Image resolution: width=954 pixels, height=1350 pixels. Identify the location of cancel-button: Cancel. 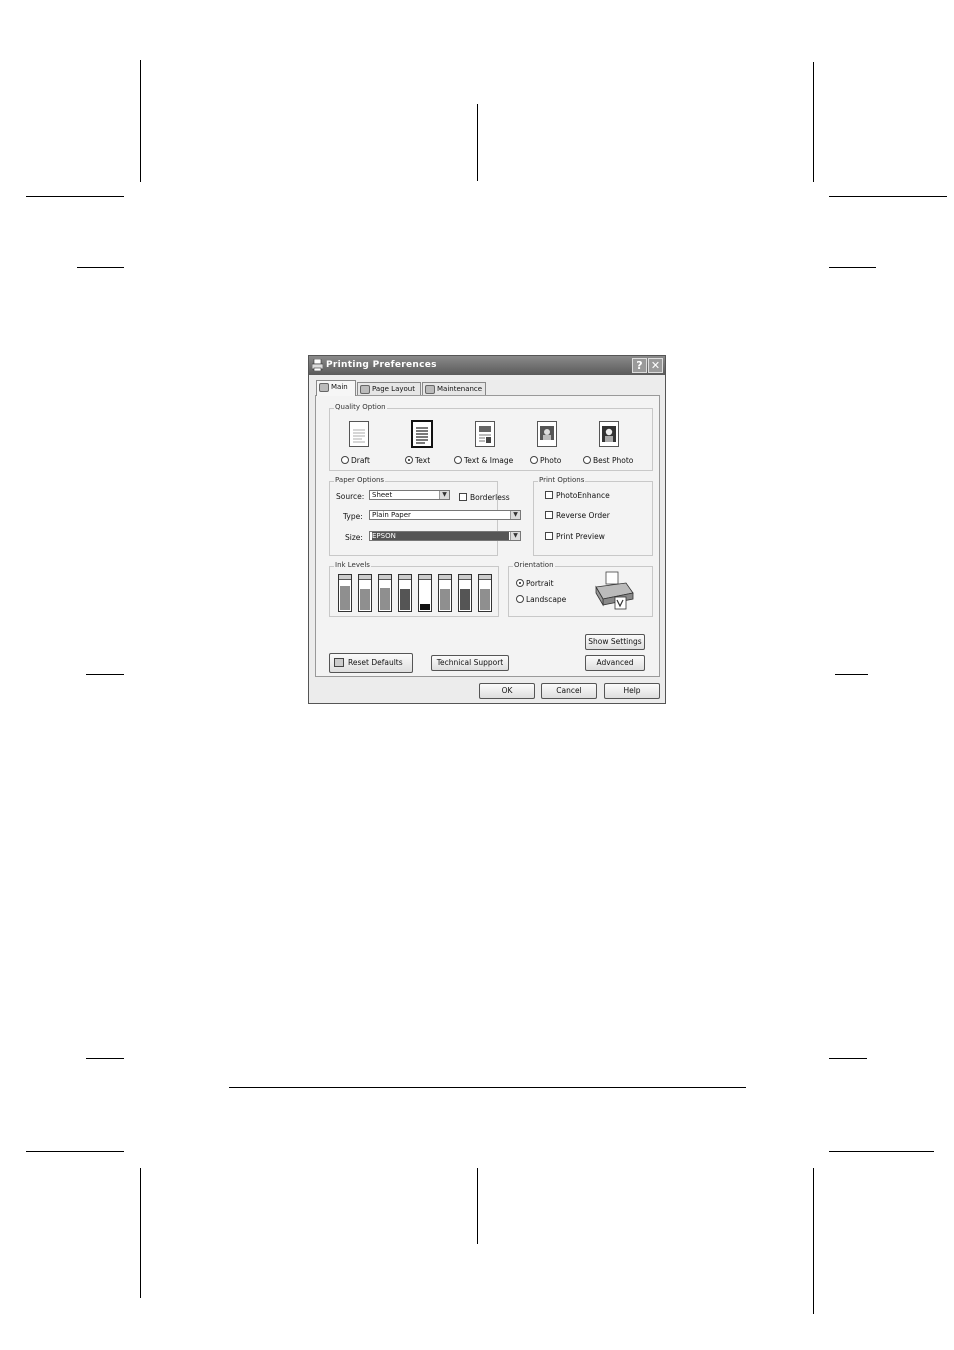
(569, 691).